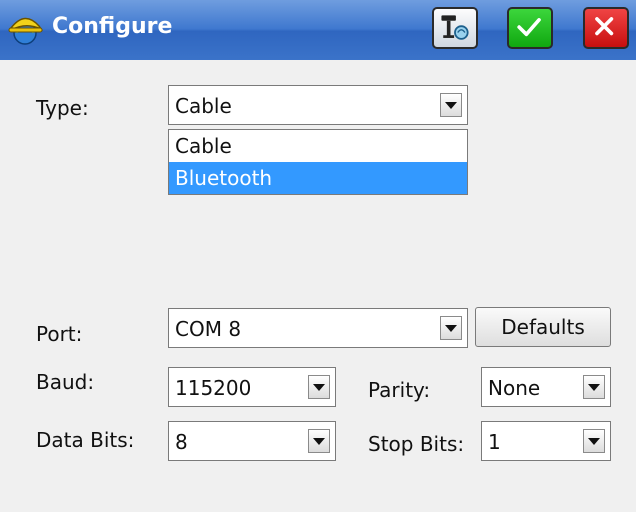  What do you see at coordinates (318, 178) in the screenshot?
I see `type-option-bluetooth: Bluetooth` at bounding box center [318, 178].